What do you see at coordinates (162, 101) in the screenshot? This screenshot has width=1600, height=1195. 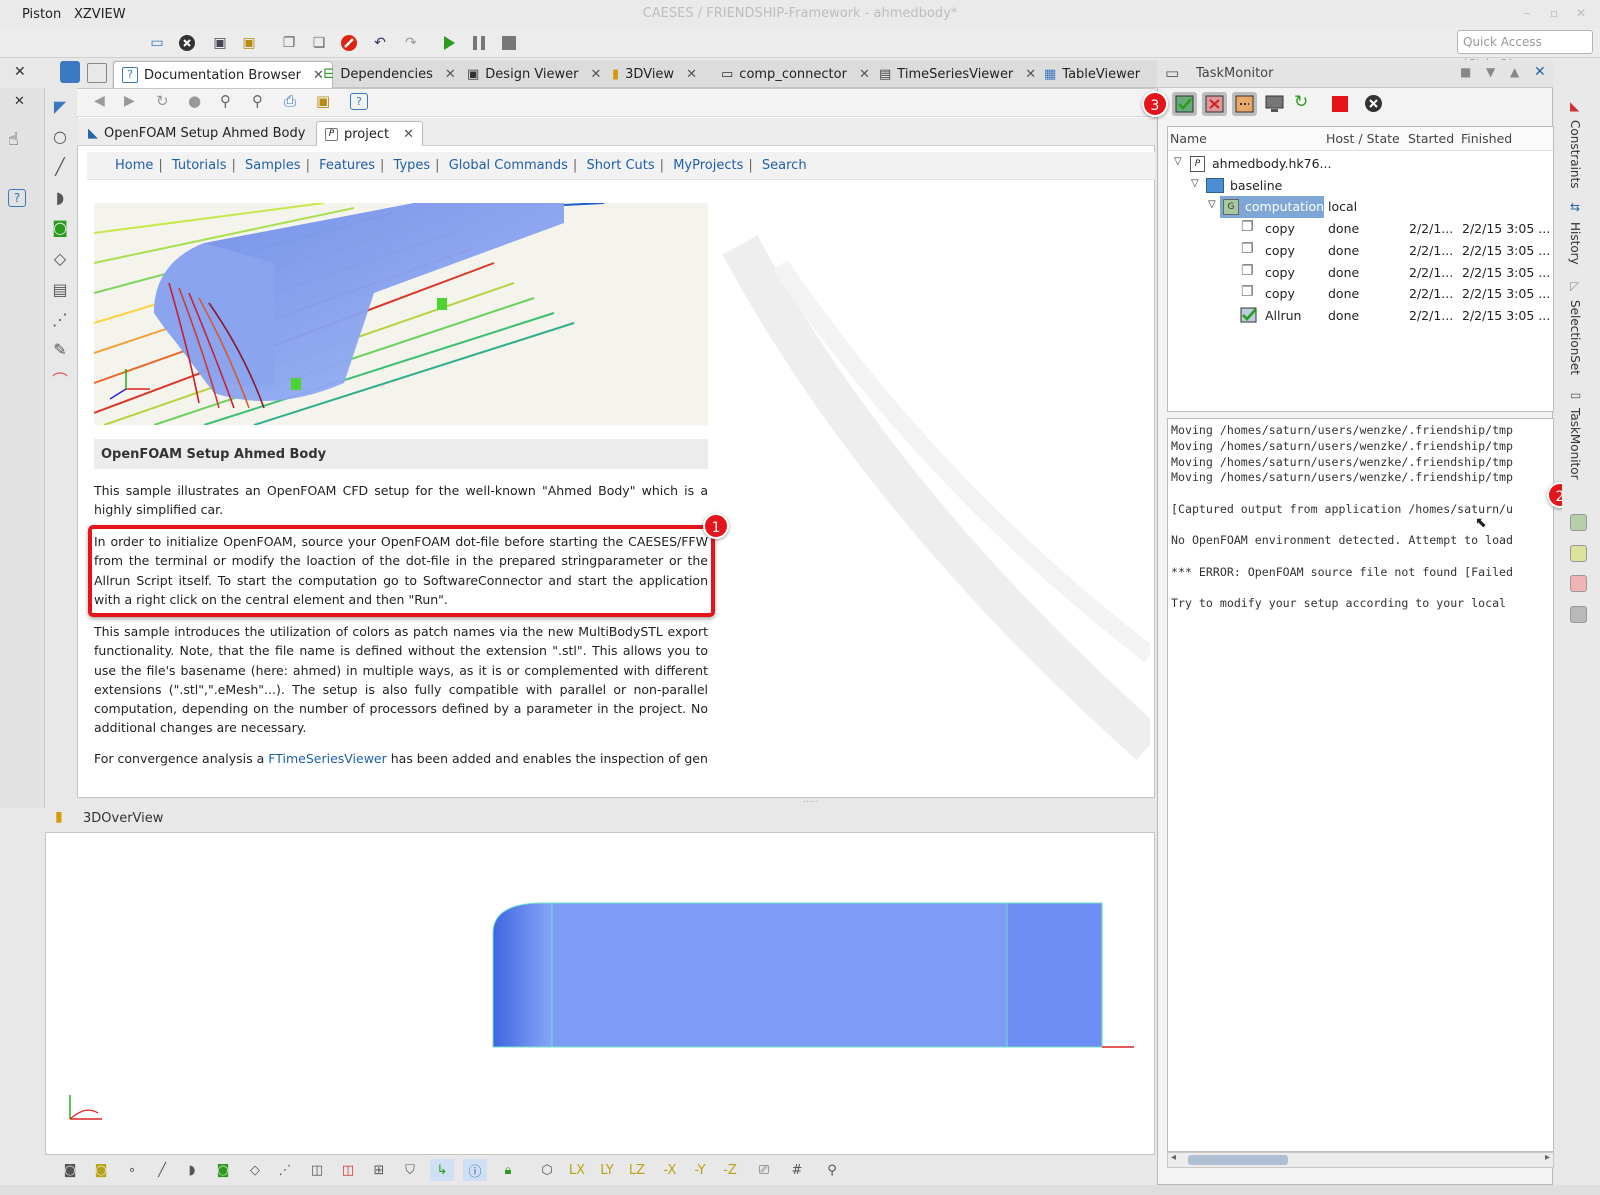 I see `reload-icon: ↻` at bounding box center [162, 101].